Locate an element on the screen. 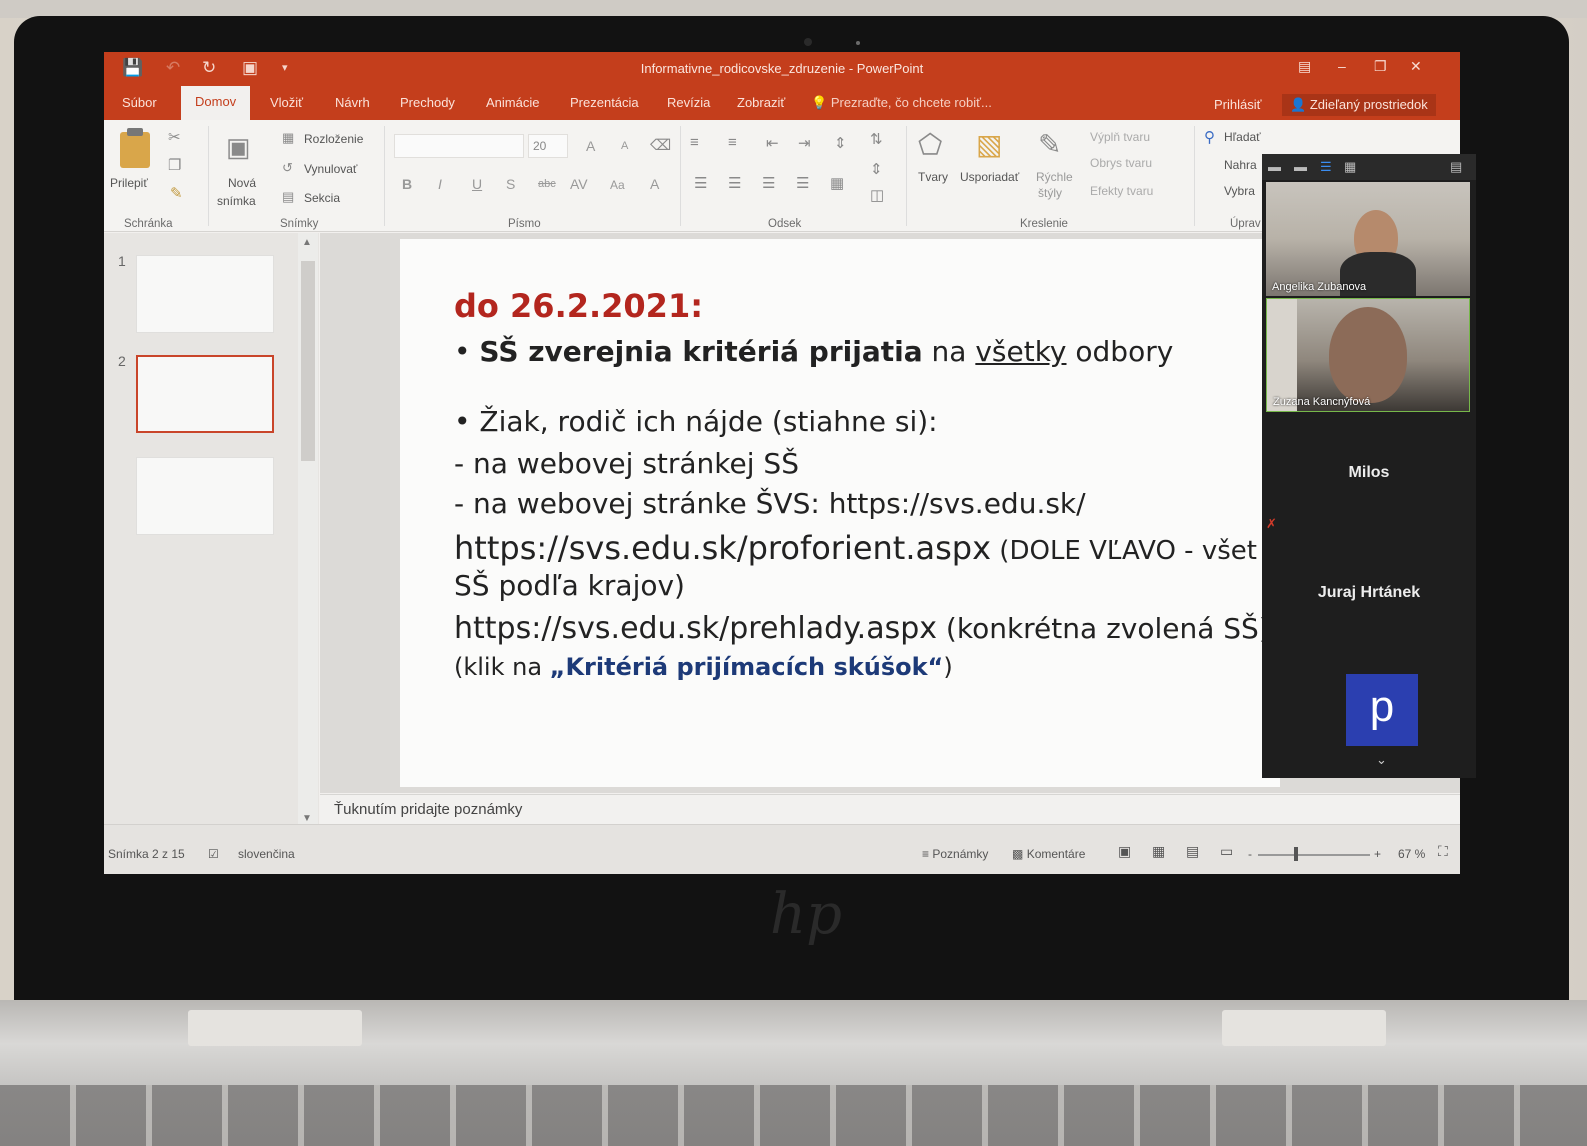  cut-icon: ✂ is located at coordinates (174, 137).